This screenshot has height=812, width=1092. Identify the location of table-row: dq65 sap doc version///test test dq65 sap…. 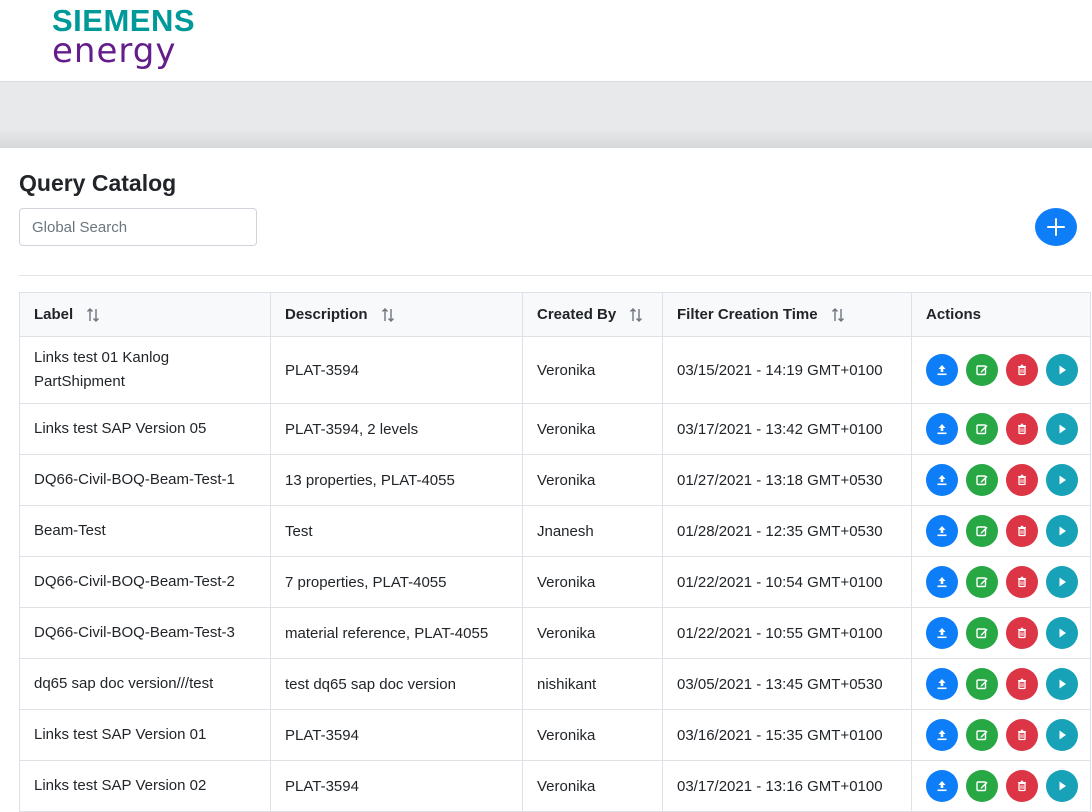
(555, 684).